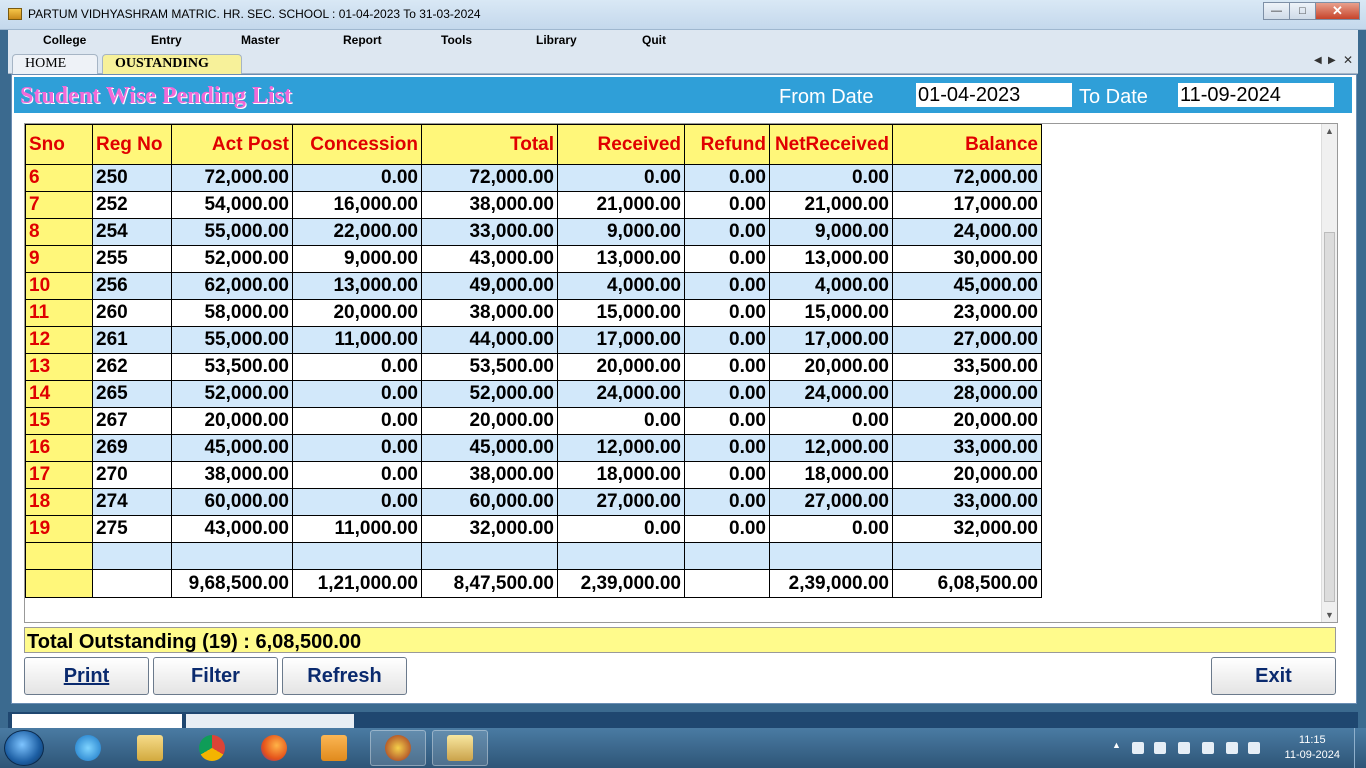  Describe the element at coordinates (232, 259) in the screenshot. I see `cell-act-post: 52,000.00` at that location.